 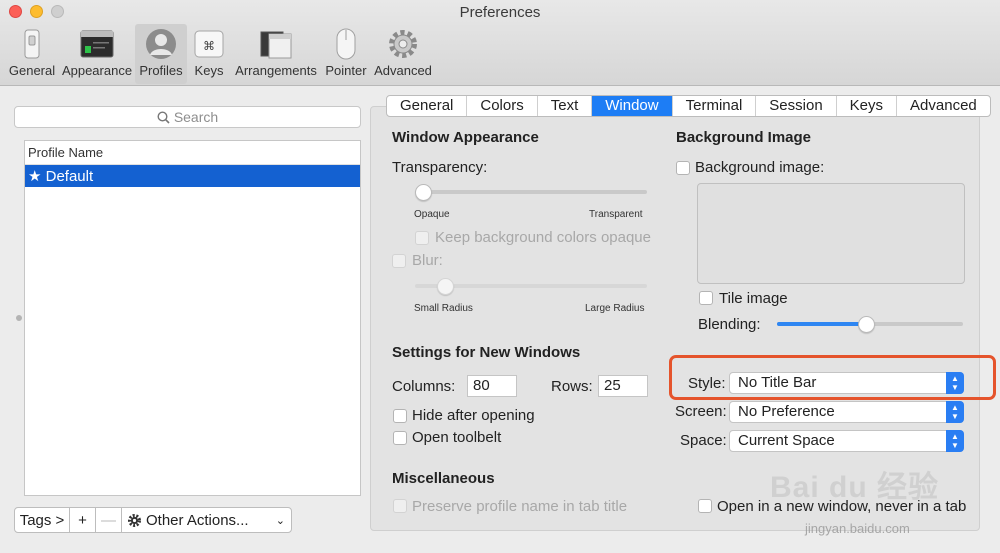 What do you see at coordinates (346, 70) in the screenshot?
I see `toolbar-pointer-label: Pointer` at bounding box center [346, 70].